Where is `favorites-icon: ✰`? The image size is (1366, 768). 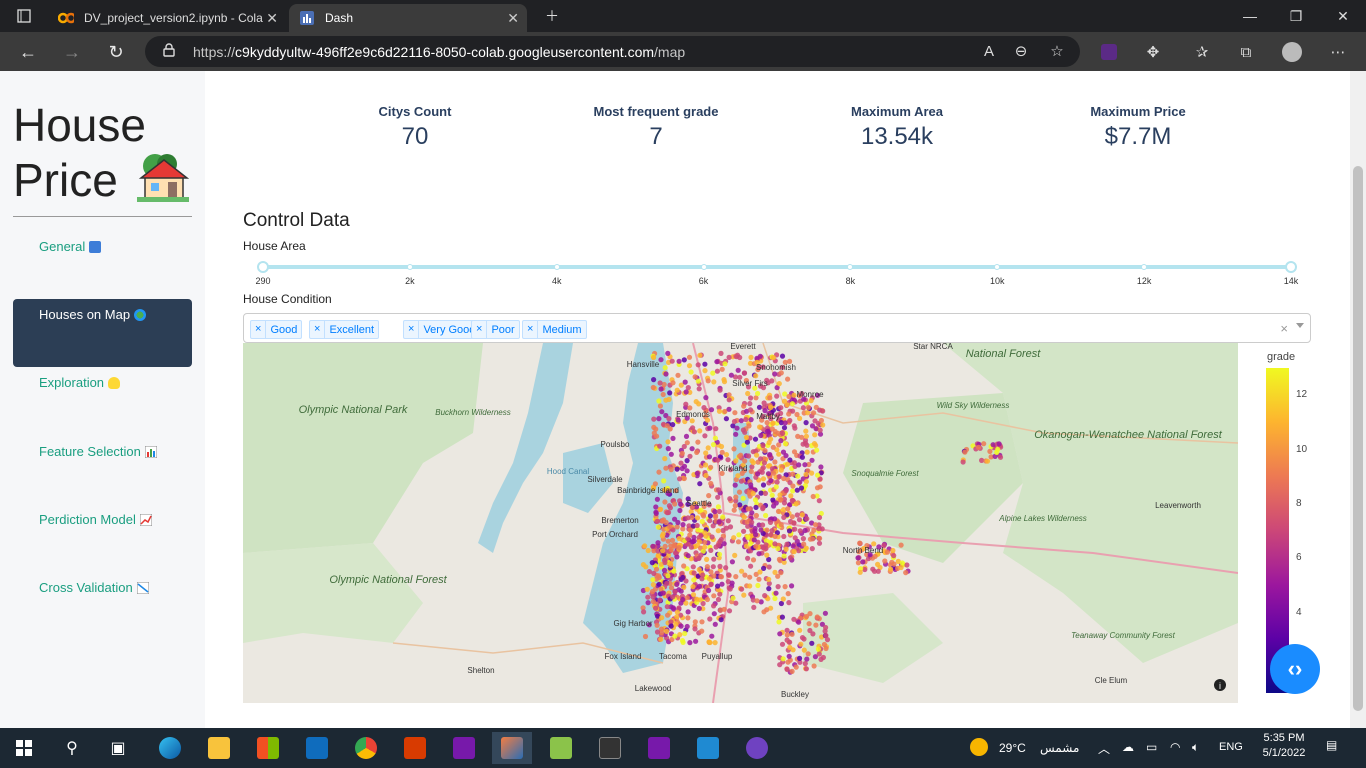
favorites-icon: ✰ is located at coordinates (1202, 52).